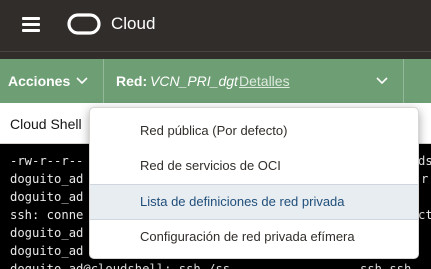 Image resolution: width=431 pixels, height=269 pixels. Describe the element at coordinates (215, 55) in the screenshot. I see `top-strip` at that location.